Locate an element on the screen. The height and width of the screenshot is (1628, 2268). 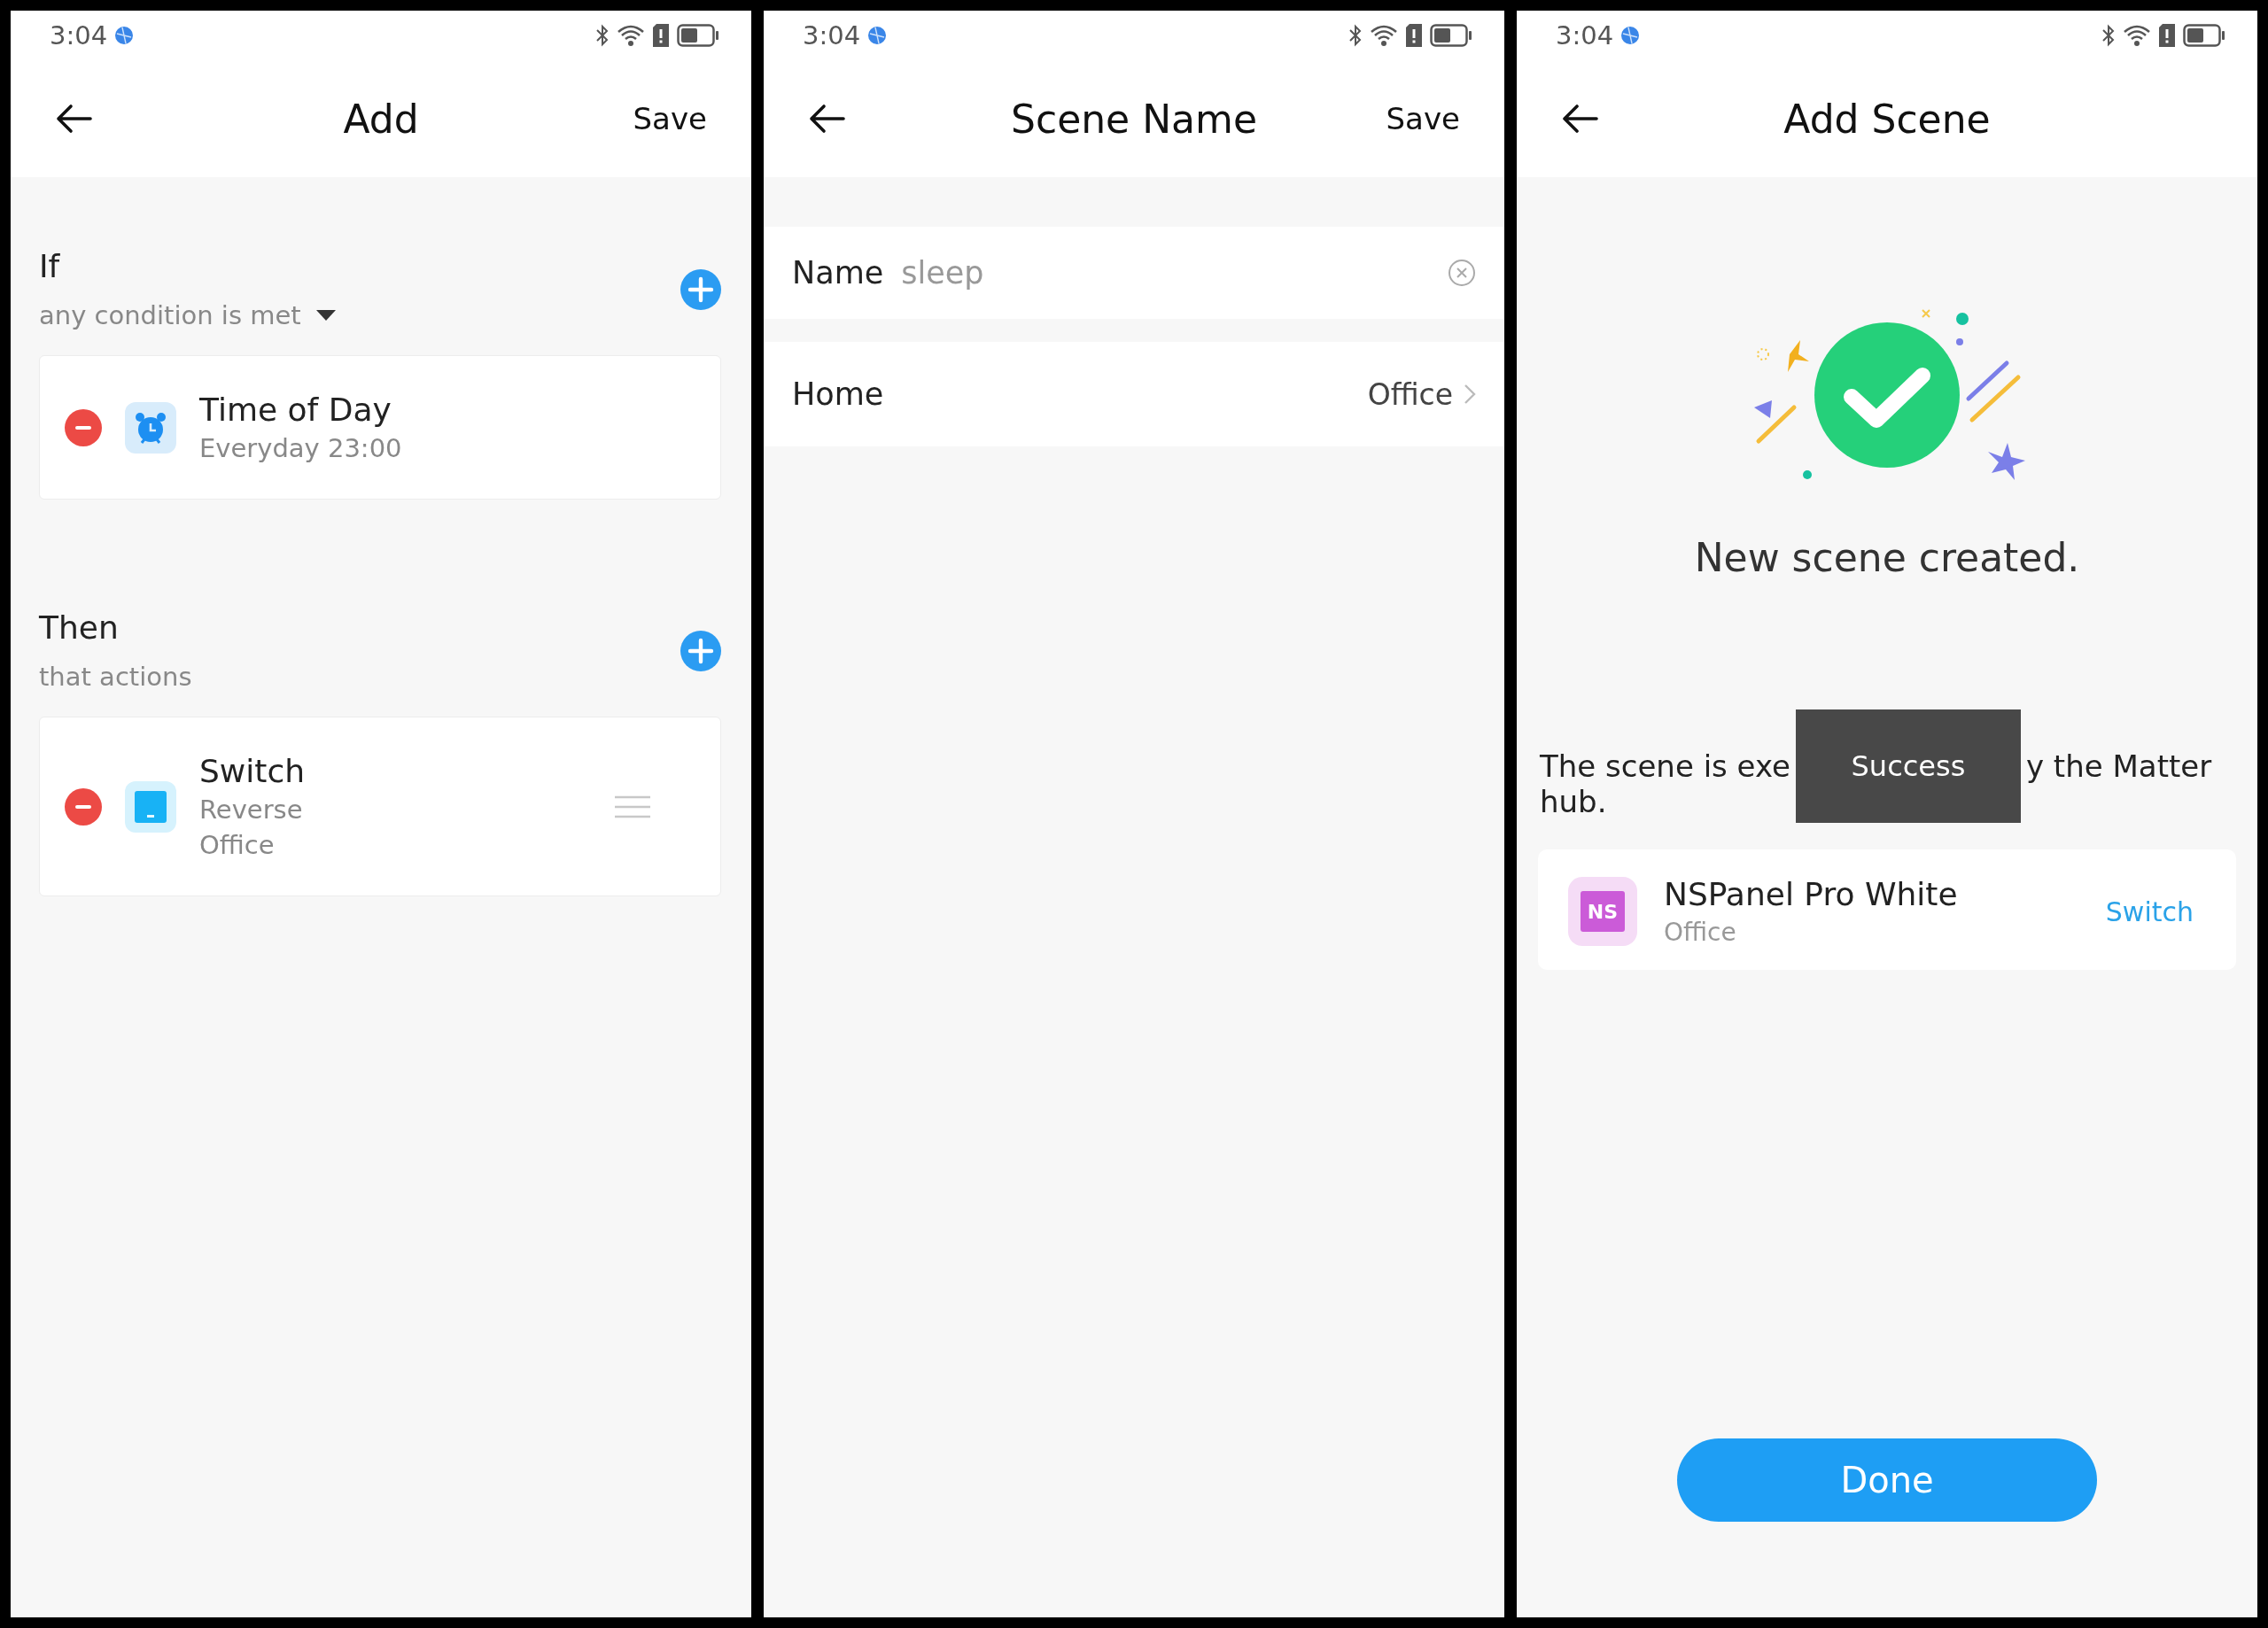
device-name: NSPanel Pro White is located at coordinates (1811, 894).